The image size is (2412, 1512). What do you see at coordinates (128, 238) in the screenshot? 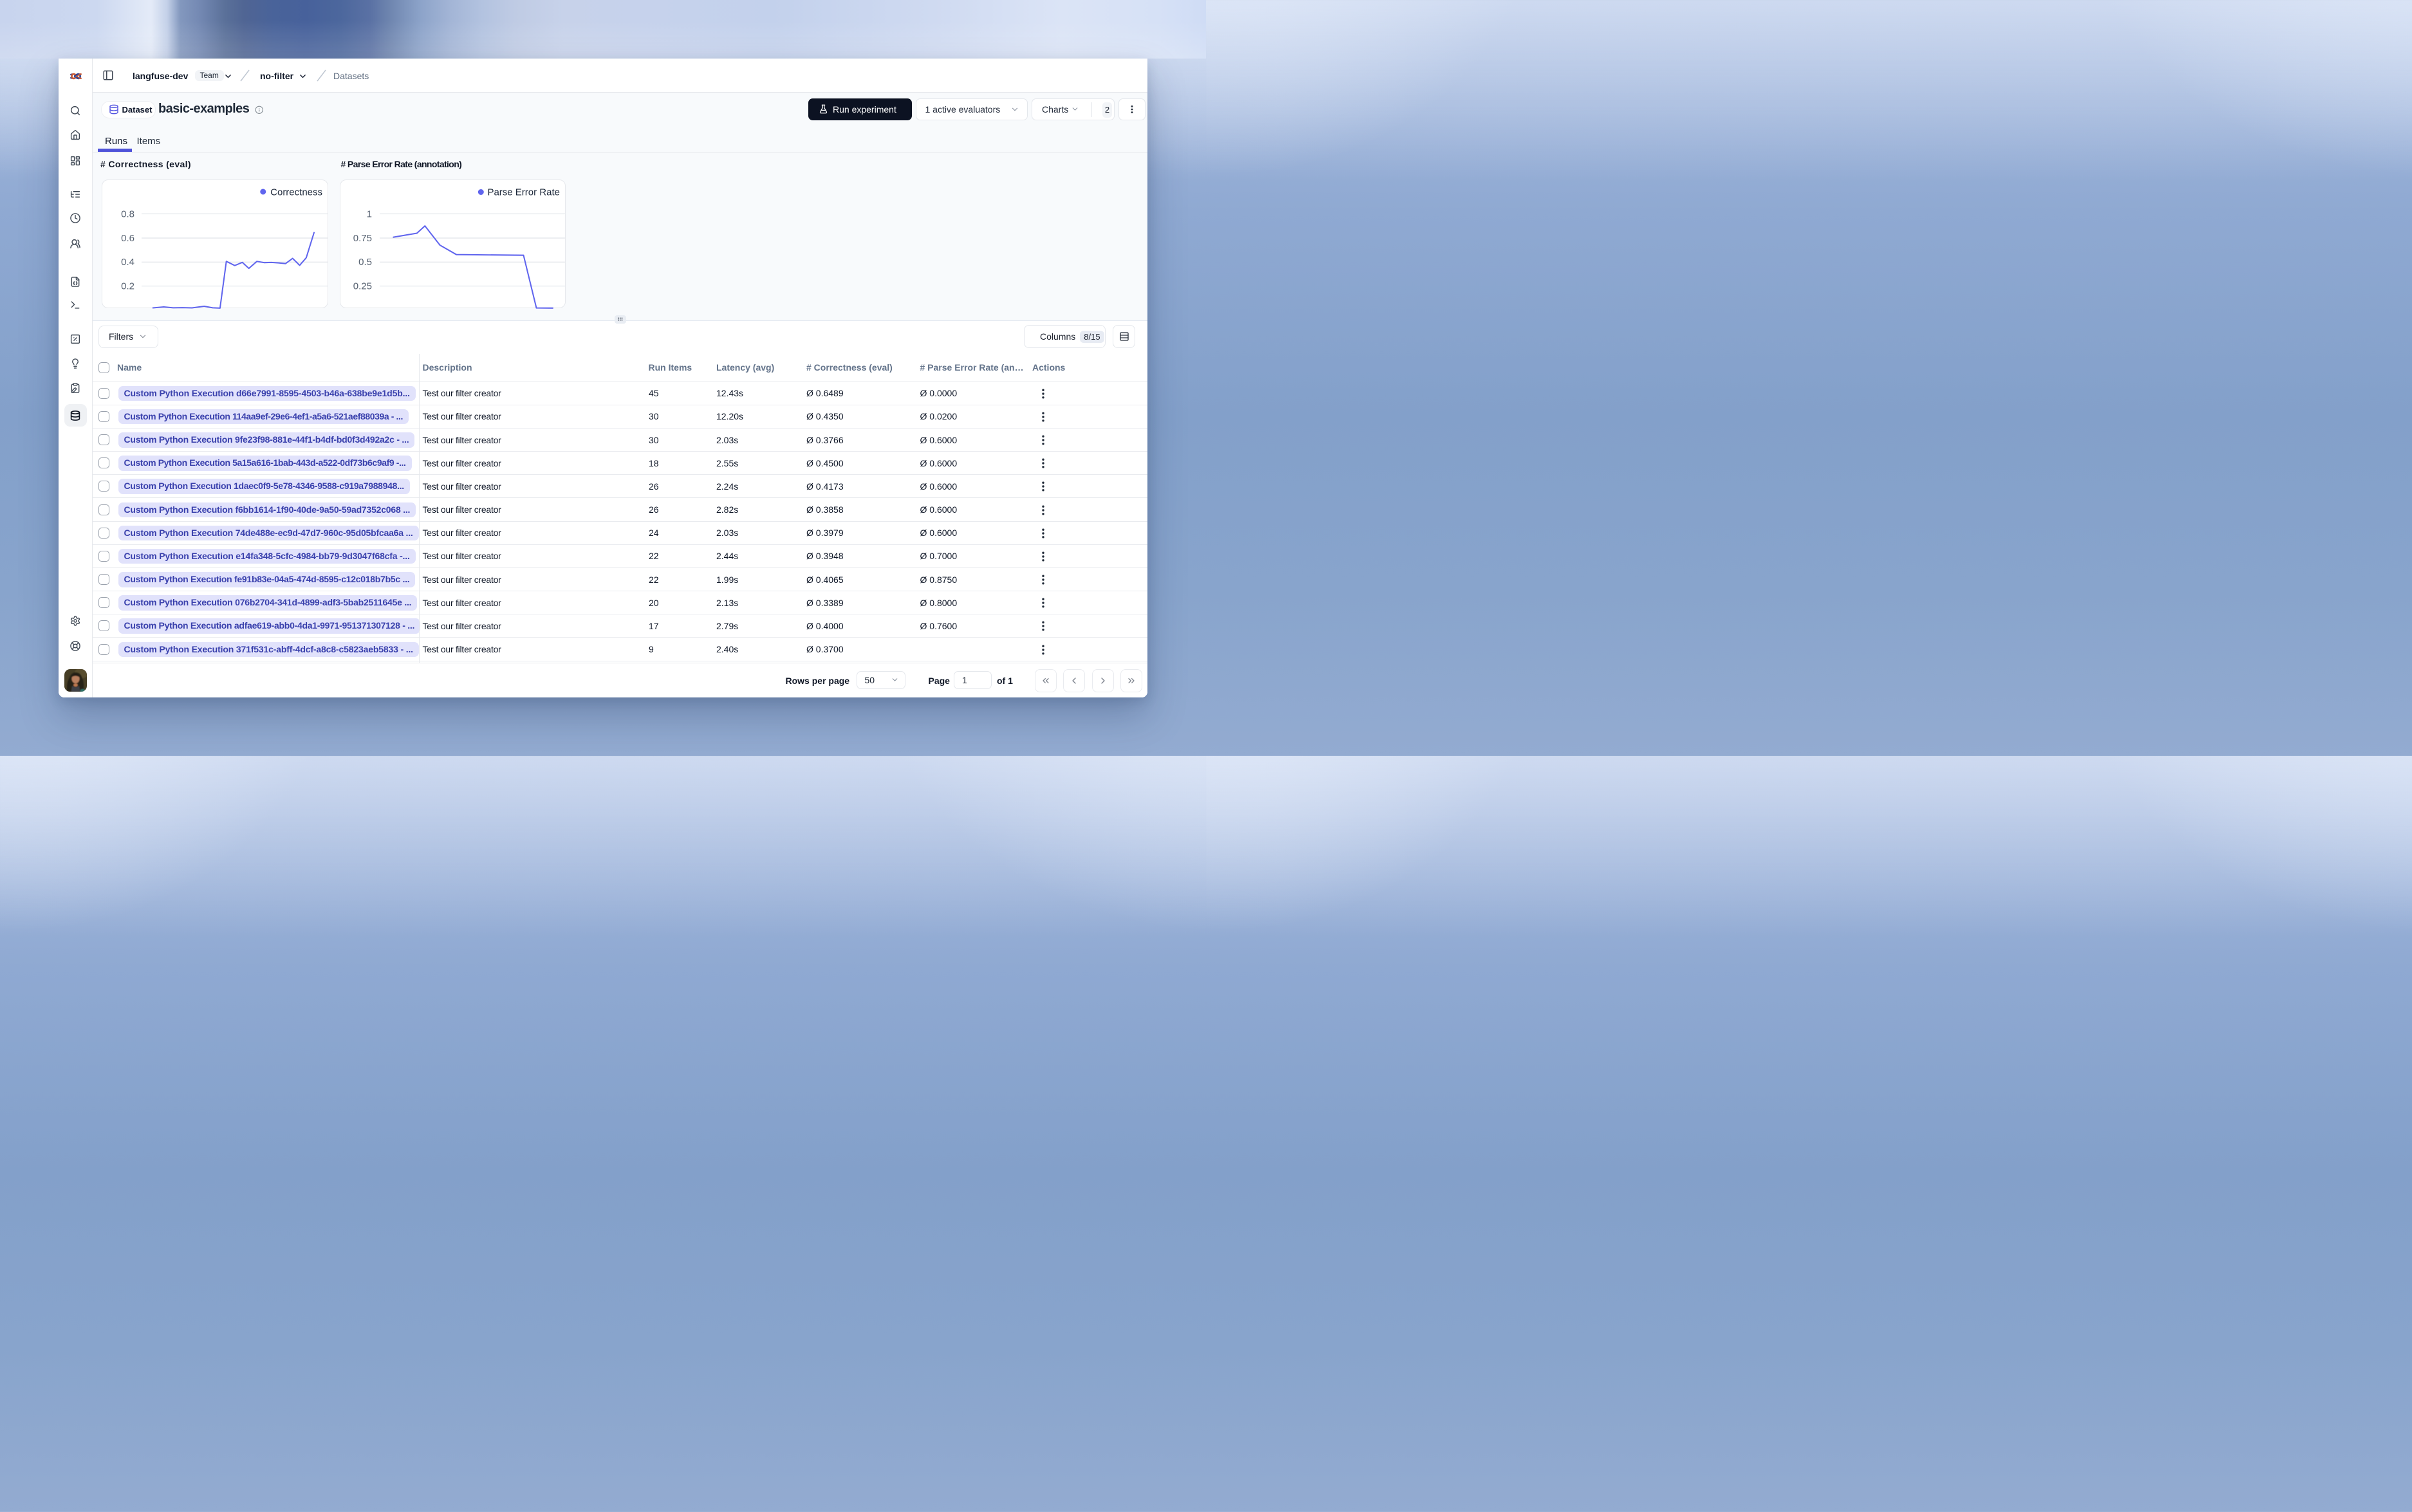
I see `svg-text: 0.6` at bounding box center [128, 238].